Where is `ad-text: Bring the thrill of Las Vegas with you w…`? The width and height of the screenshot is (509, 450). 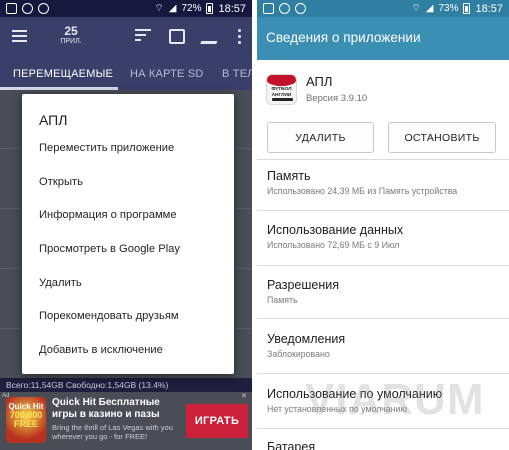
ad-text: Bring the thrill of Las Vegas with you w… is located at coordinates (112, 432).